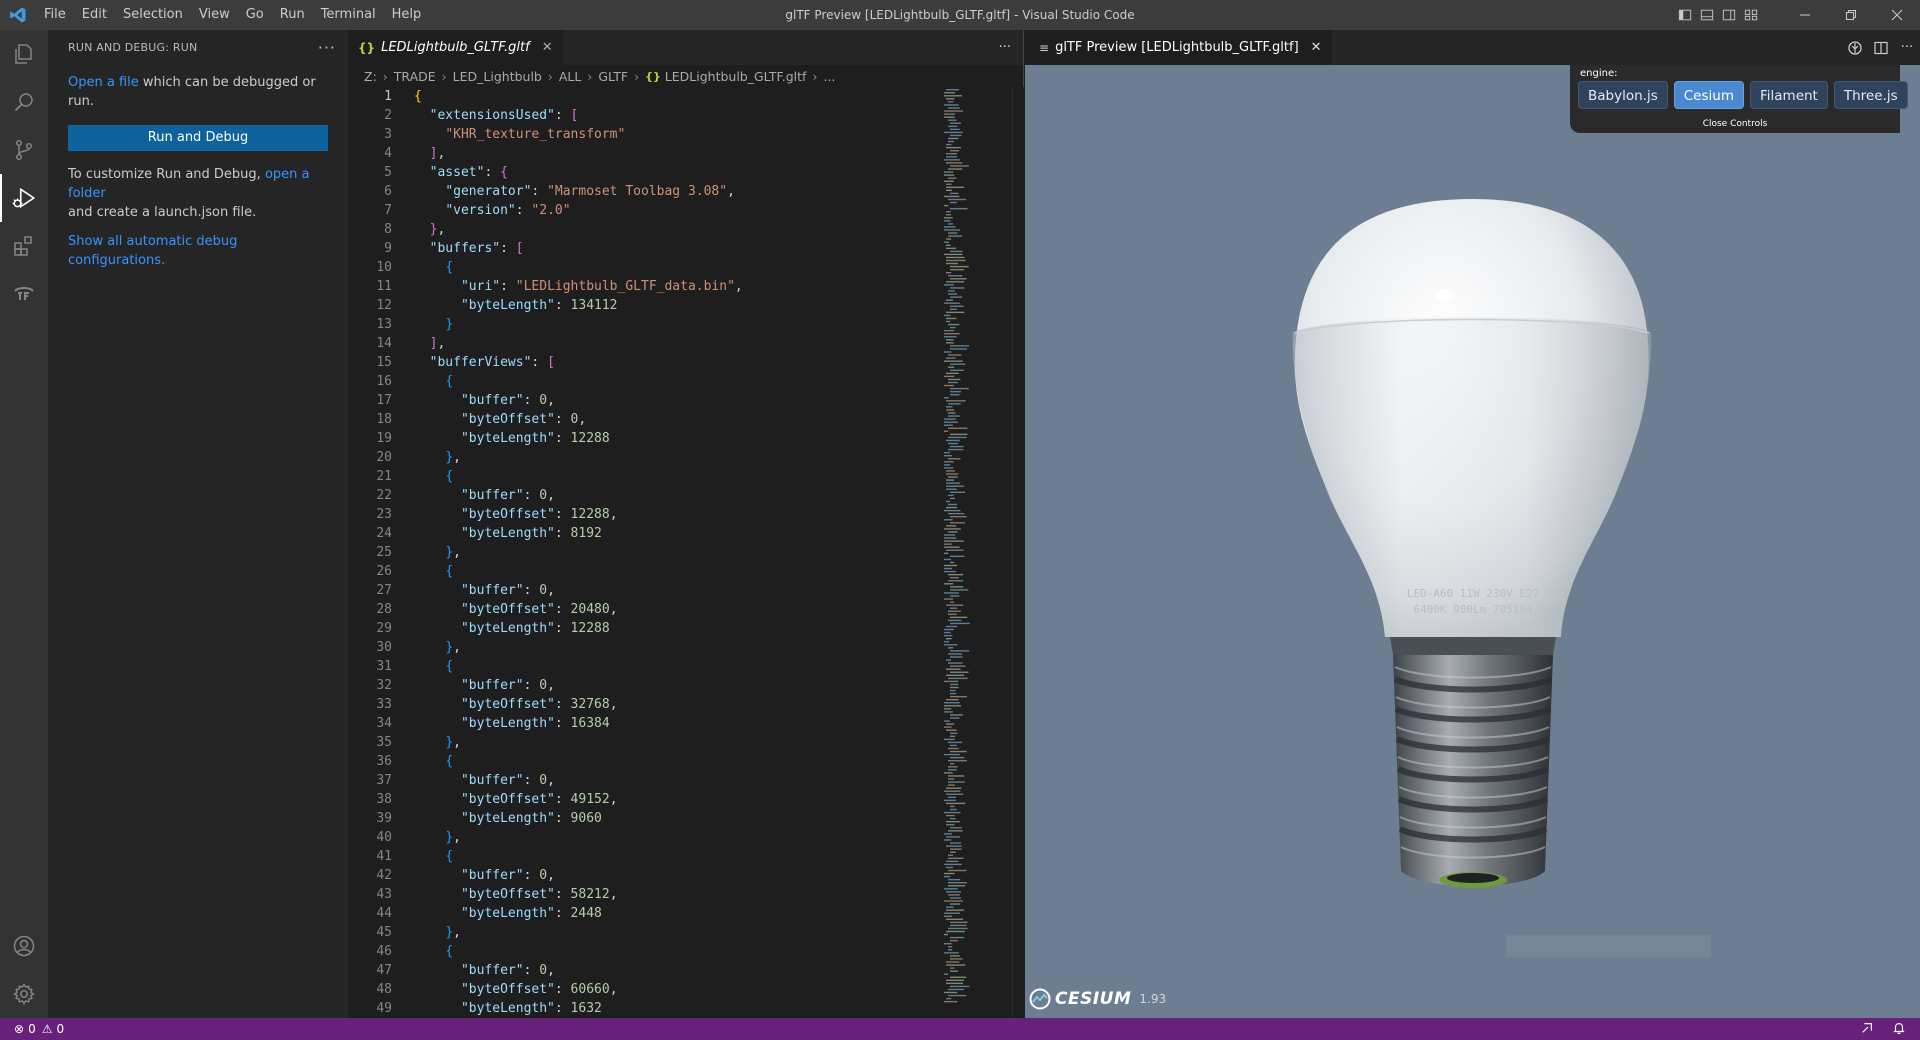  I want to click on search-icon, so click(24, 102).